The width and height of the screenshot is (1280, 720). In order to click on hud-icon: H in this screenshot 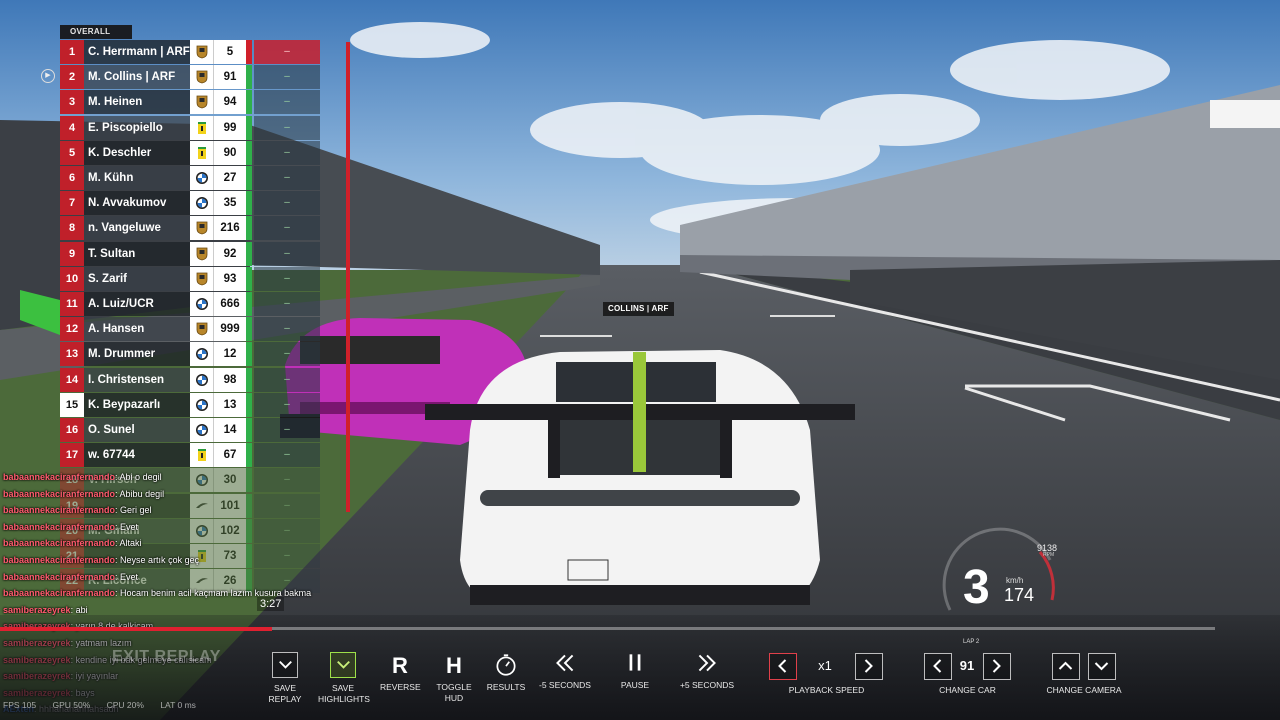, I will do `click(454, 665)`.